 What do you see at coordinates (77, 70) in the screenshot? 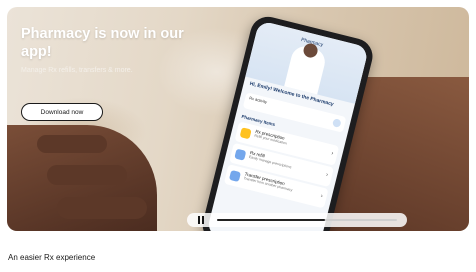
I see `hero-subline: Manage Rx refills, transfers & more.` at bounding box center [77, 70].